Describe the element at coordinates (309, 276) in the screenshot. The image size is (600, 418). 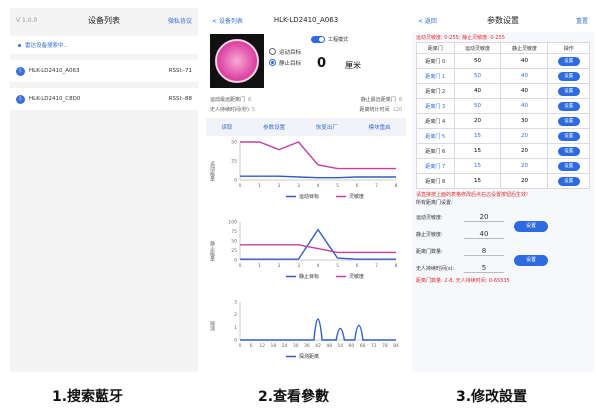
I see `legend-label: 静止目标` at that location.